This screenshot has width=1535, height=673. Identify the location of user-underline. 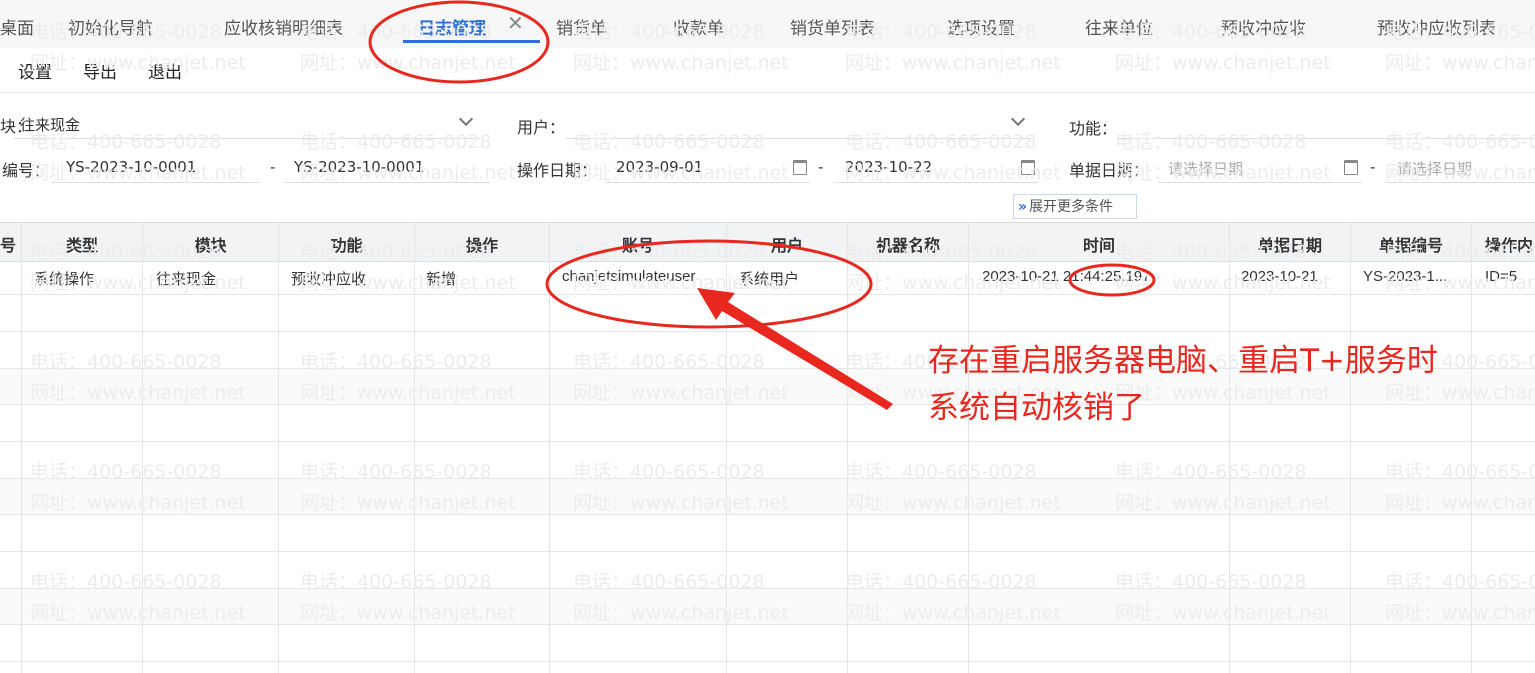
(799, 138).